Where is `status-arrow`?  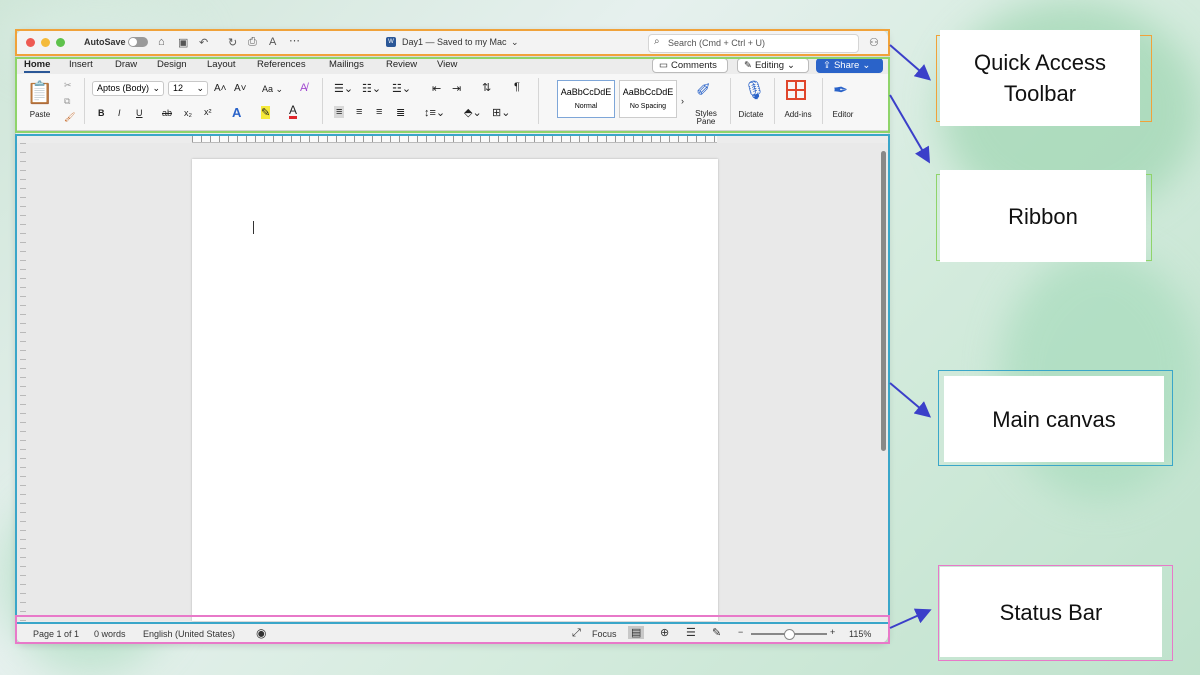
status-arrow is located at coordinates (910, 618).